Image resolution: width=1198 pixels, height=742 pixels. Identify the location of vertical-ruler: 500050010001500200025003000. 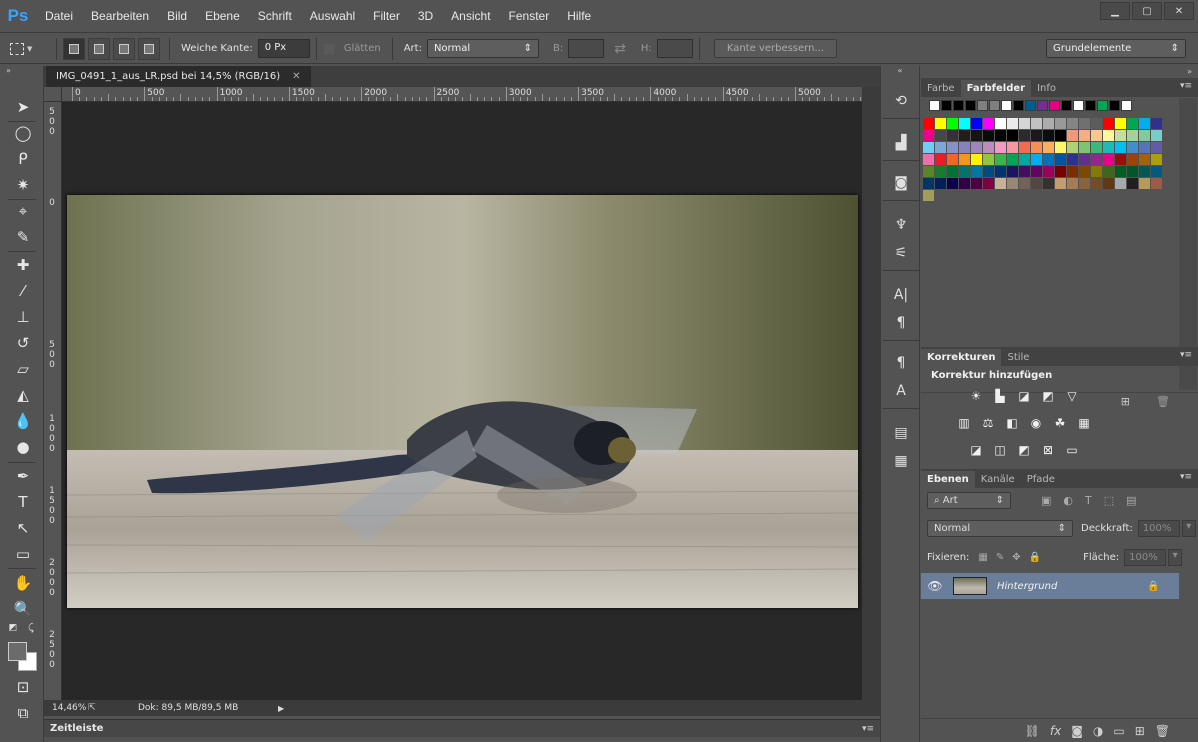
(53, 401).